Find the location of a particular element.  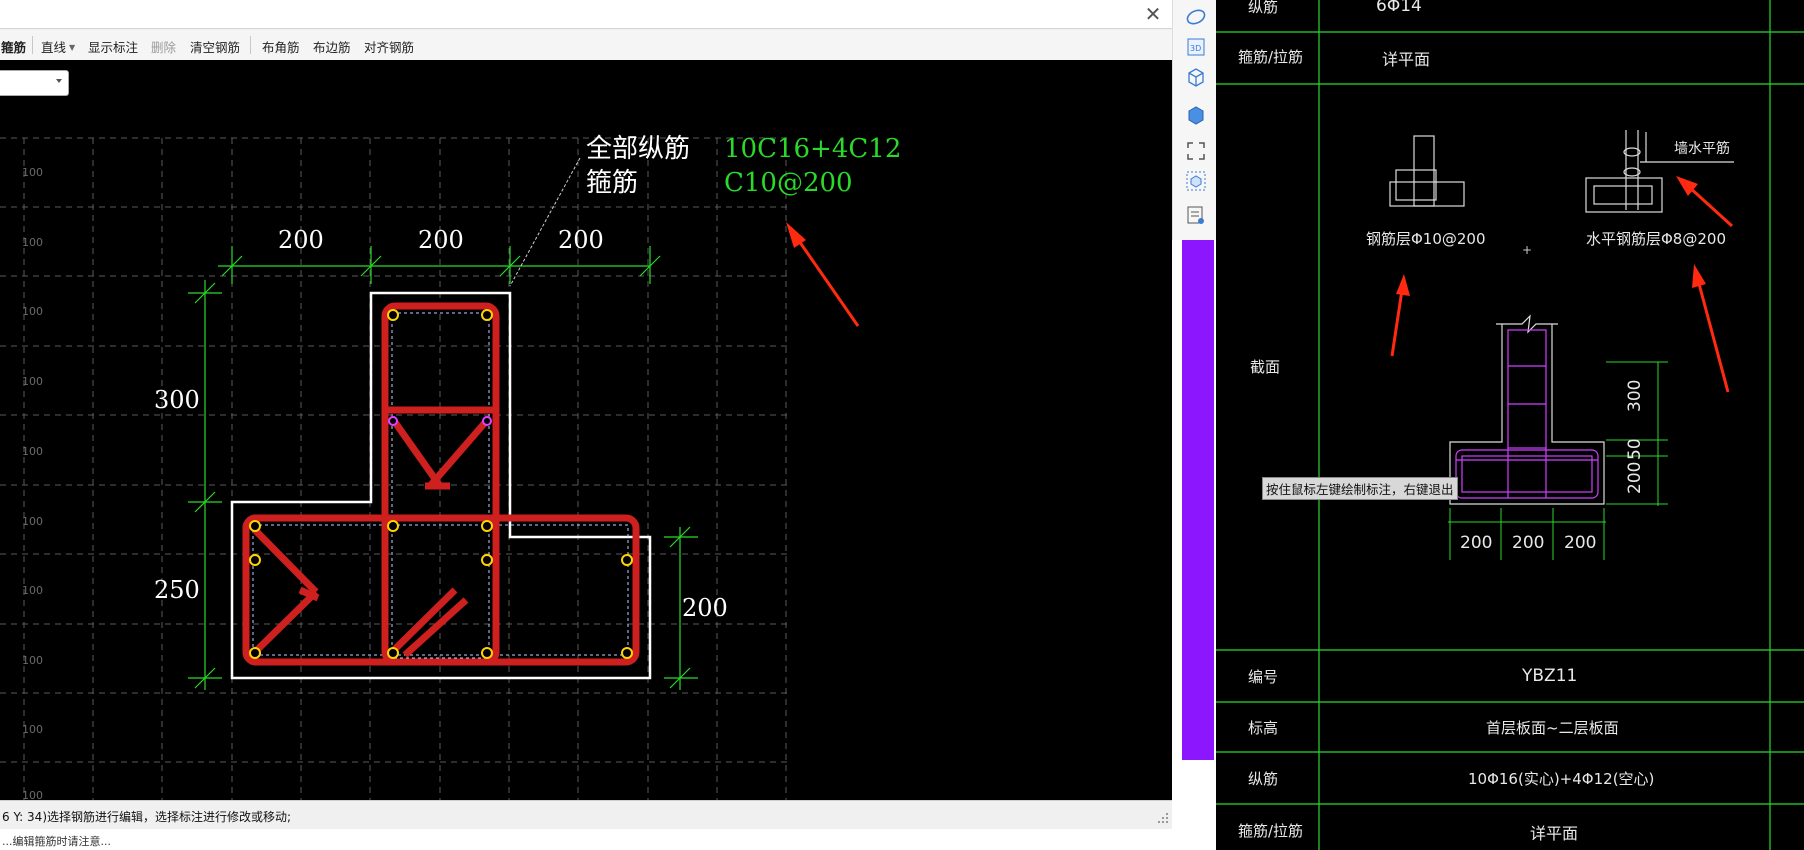

right-detail-caption: 水平钢筋层Φ8@200 is located at coordinates (1656, 239).